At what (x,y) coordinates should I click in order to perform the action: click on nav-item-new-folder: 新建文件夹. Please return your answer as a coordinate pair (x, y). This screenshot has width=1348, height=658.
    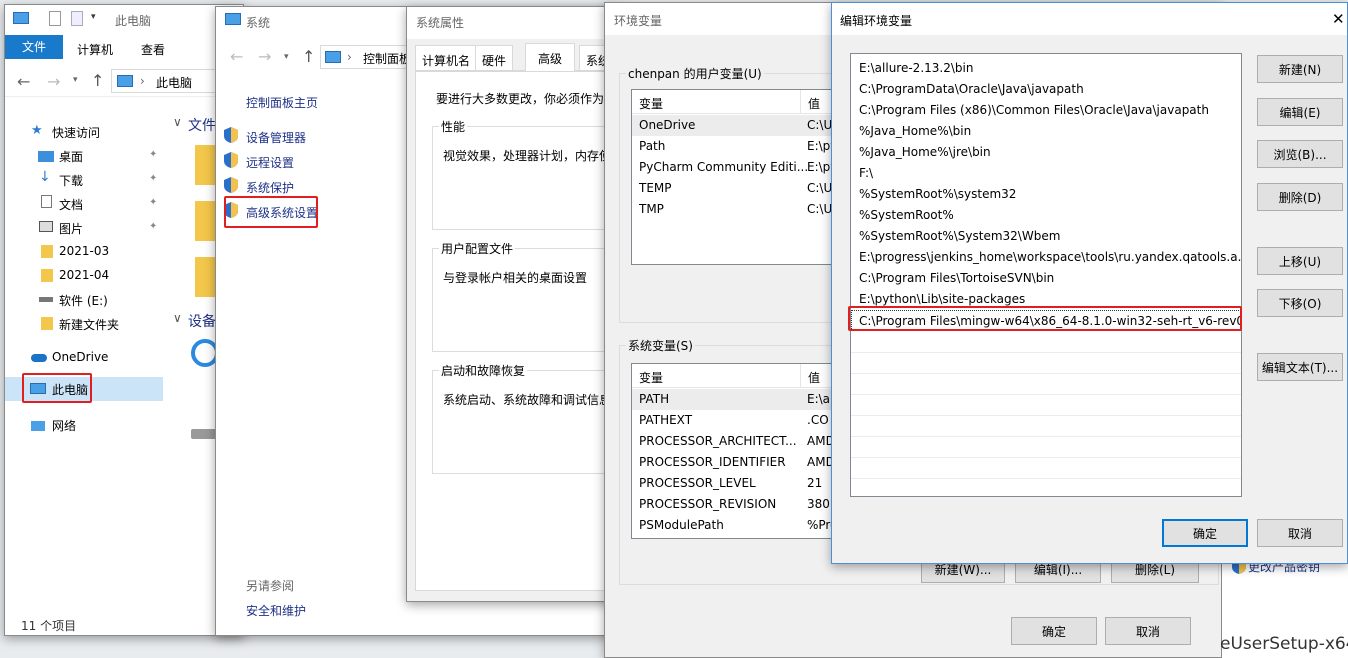
    Looking at the image, I should click on (89, 324).